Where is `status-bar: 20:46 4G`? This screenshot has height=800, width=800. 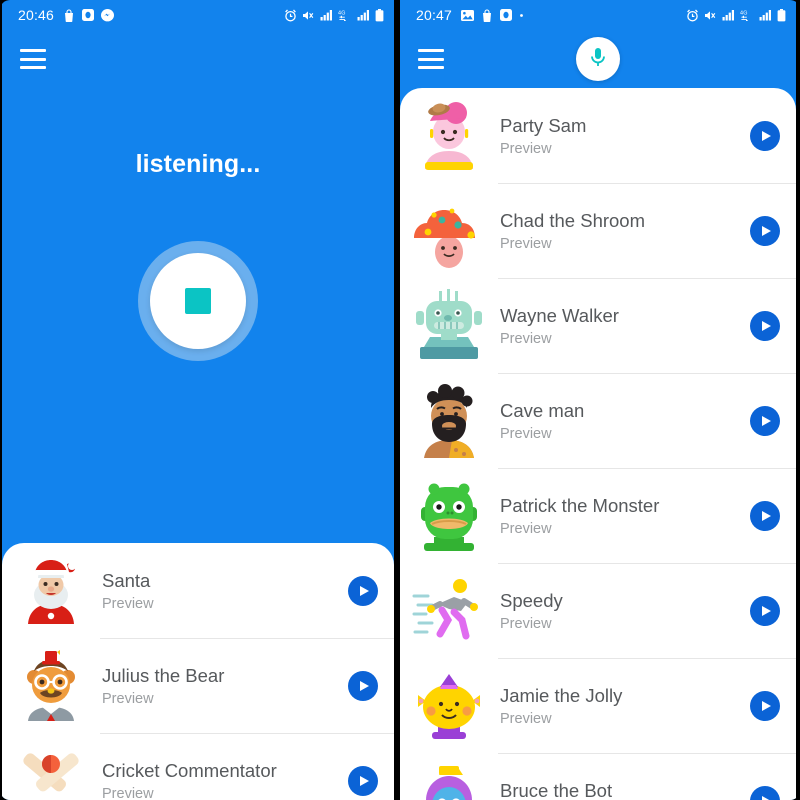
status-bar: 20:46 4G is located at coordinates (198, 15).